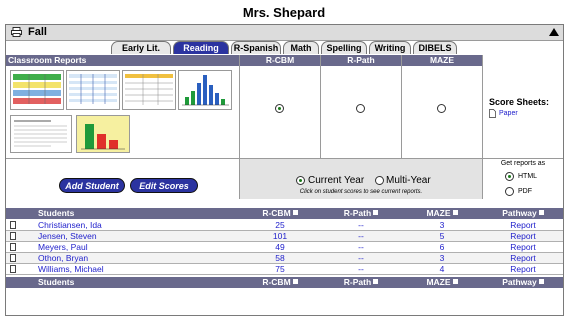  Describe the element at coordinates (523, 282) in the screenshot. I see `pathway-column-footer: Pathway` at that location.